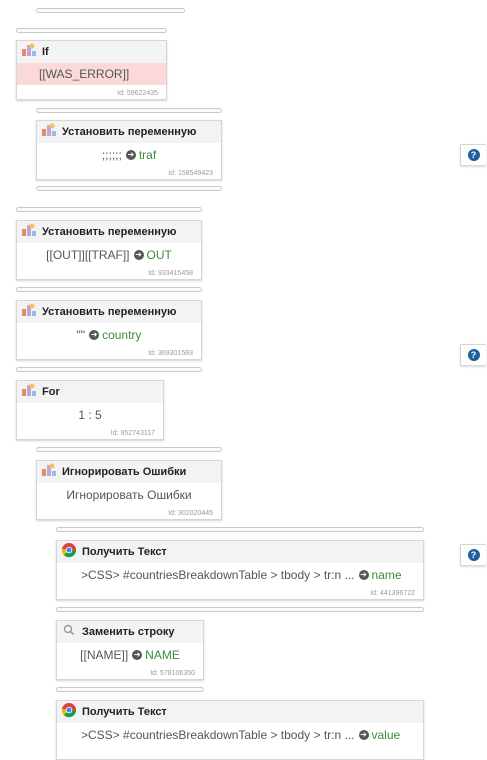 This screenshot has width=487, height=760. What do you see at coordinates (147, 155) in the screenshot?
I see `variable-name: traf` at bounding box center [147, 155].